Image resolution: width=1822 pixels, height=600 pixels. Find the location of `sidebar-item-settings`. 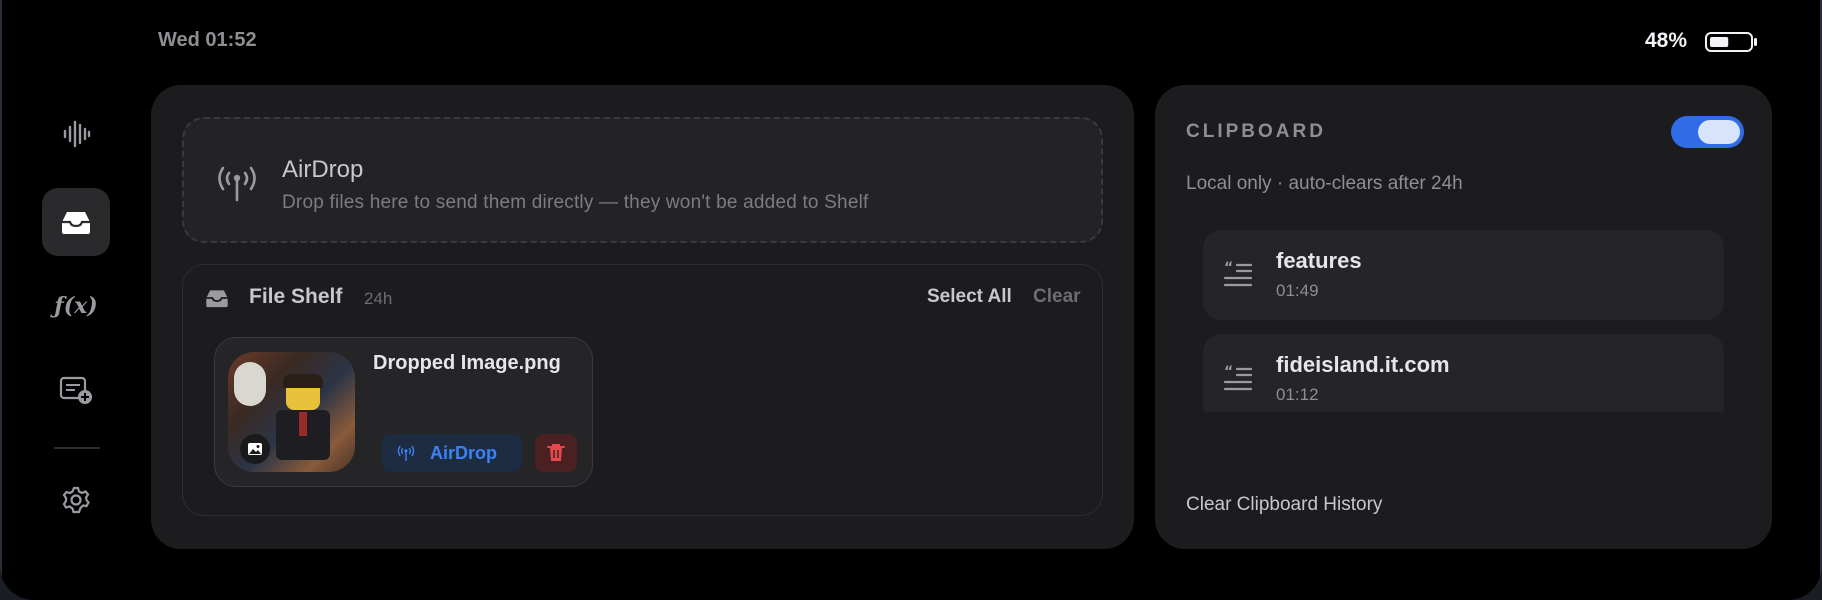

sidebar-item-settings is located at coordinates (76, 500).